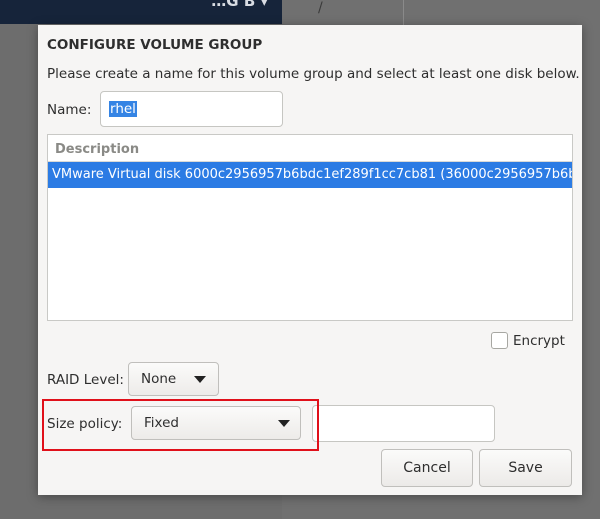  What do you see at coordinates (159, 379) in the screenshot?
I see `raid-level-value: None` at bounding box center [159, 379].